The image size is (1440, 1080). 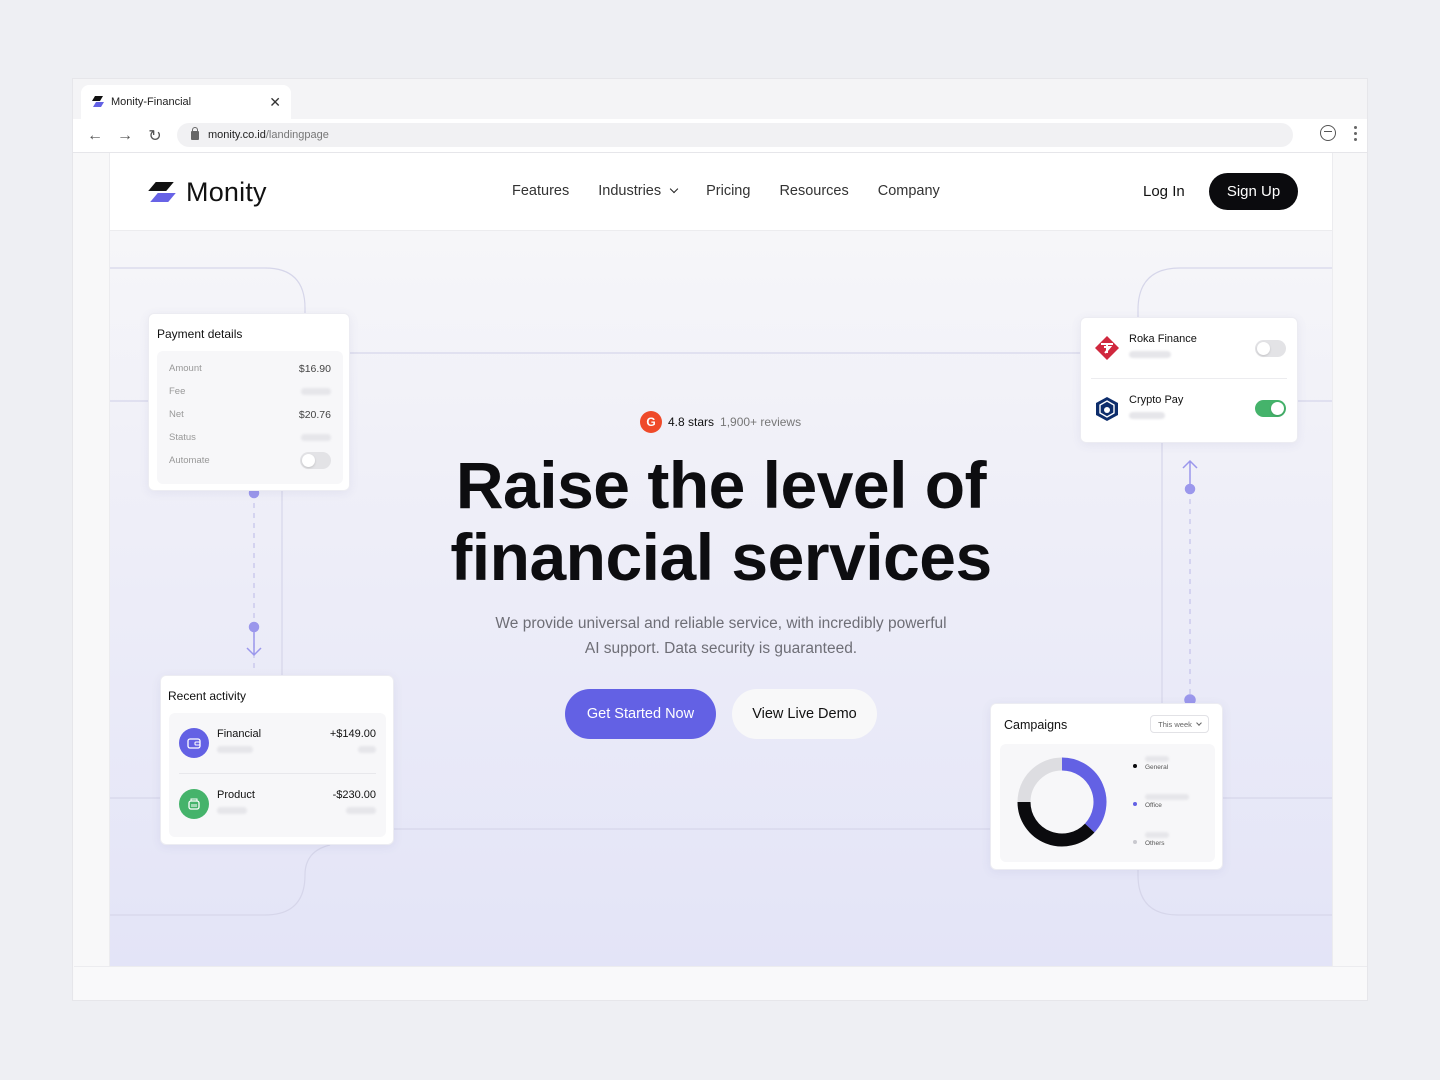 What do you see at coordinates (275, 102) in the screenshot?
I see `close-tab-icon: ✕` at bounding box center [275, 102].